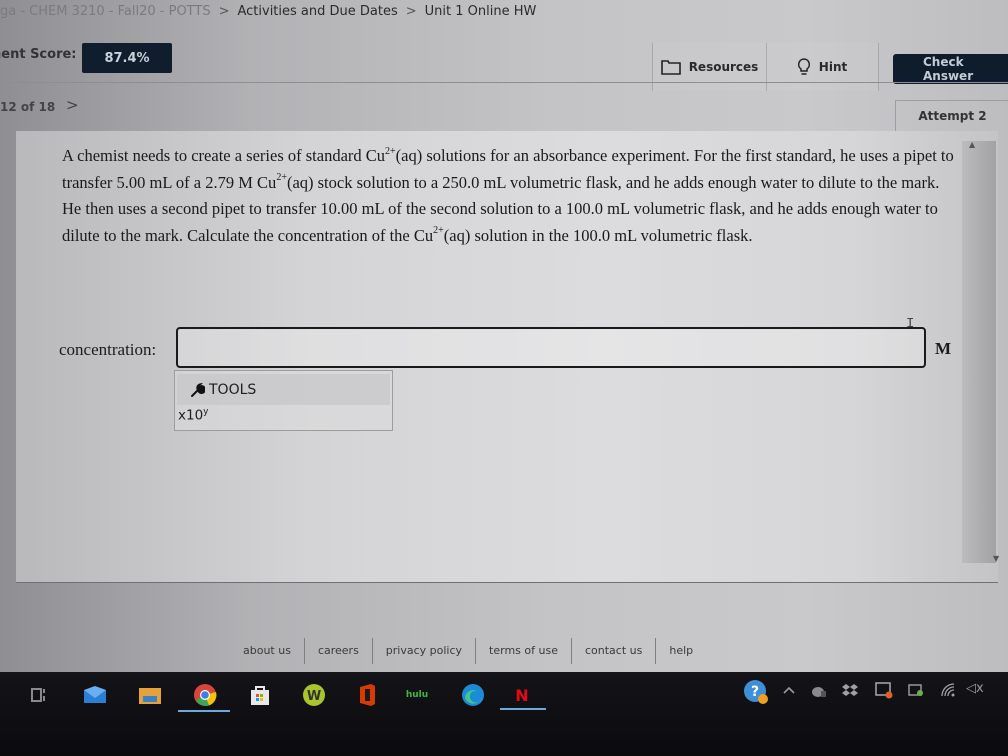 The width and height of the screenshot is (1008, 756). What do you see at coordinates (916, 692) in the screenshot?
I see `battery-icon` at bounding box center [916, 692].